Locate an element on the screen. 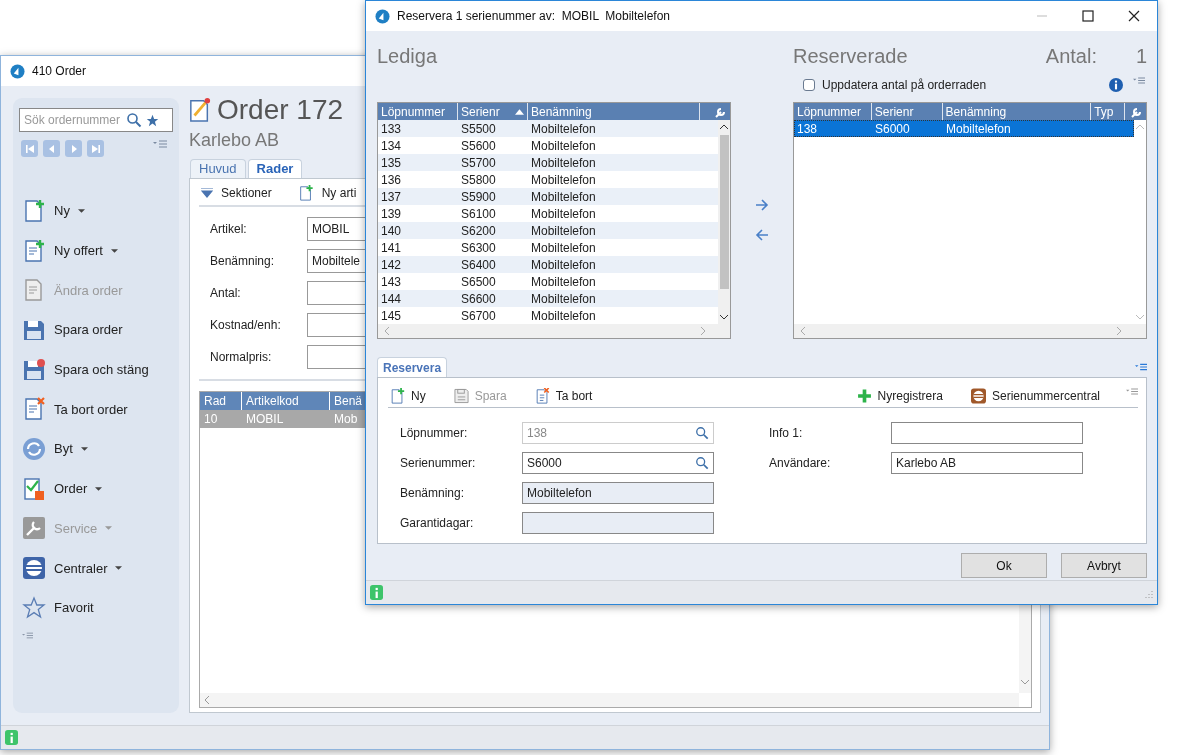 Image resolution: width=1200 pixels, height=755 pixels. action-item: Byt is located at coordinates (96, 449).